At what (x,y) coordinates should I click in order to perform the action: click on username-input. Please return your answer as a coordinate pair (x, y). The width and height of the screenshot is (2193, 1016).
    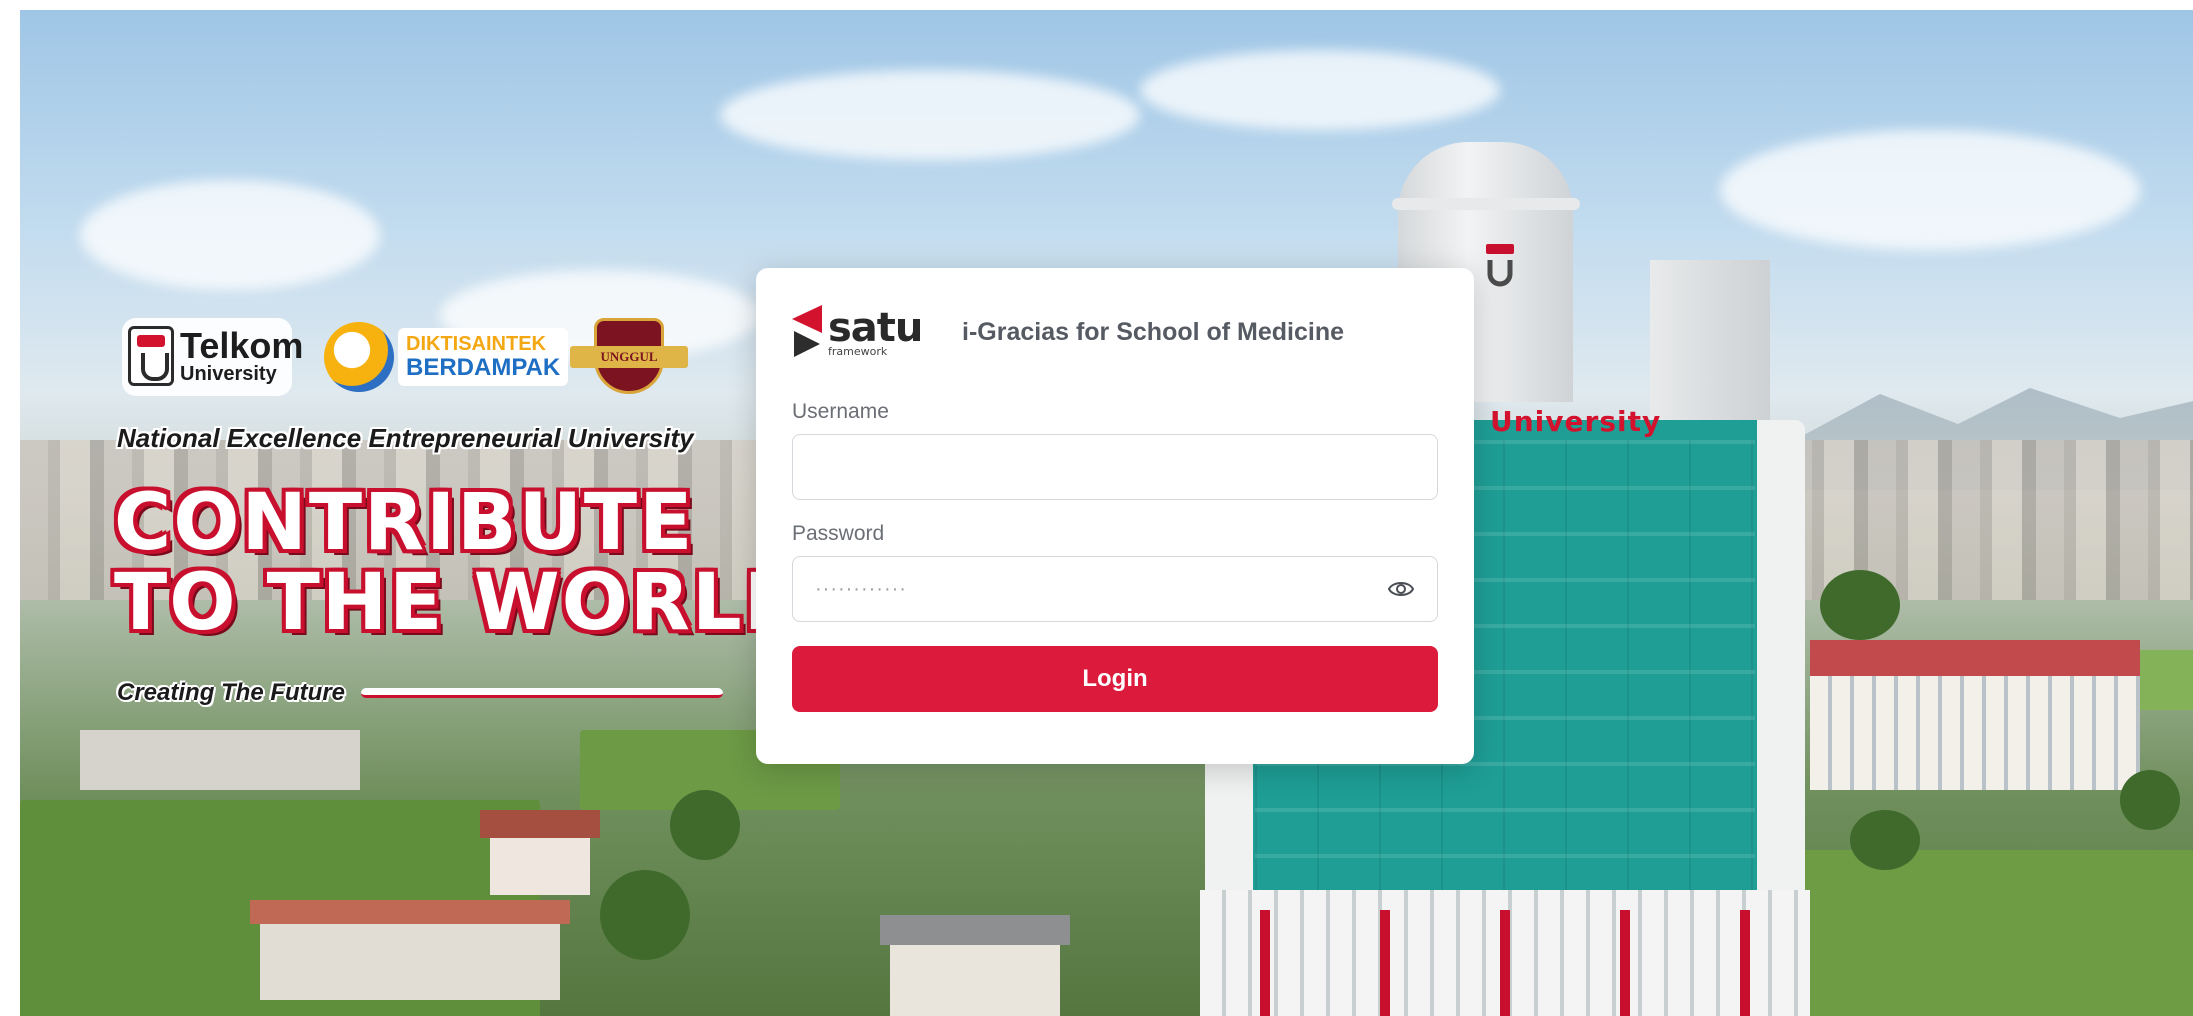
    Looking at the image, I should click on (1115, 467).